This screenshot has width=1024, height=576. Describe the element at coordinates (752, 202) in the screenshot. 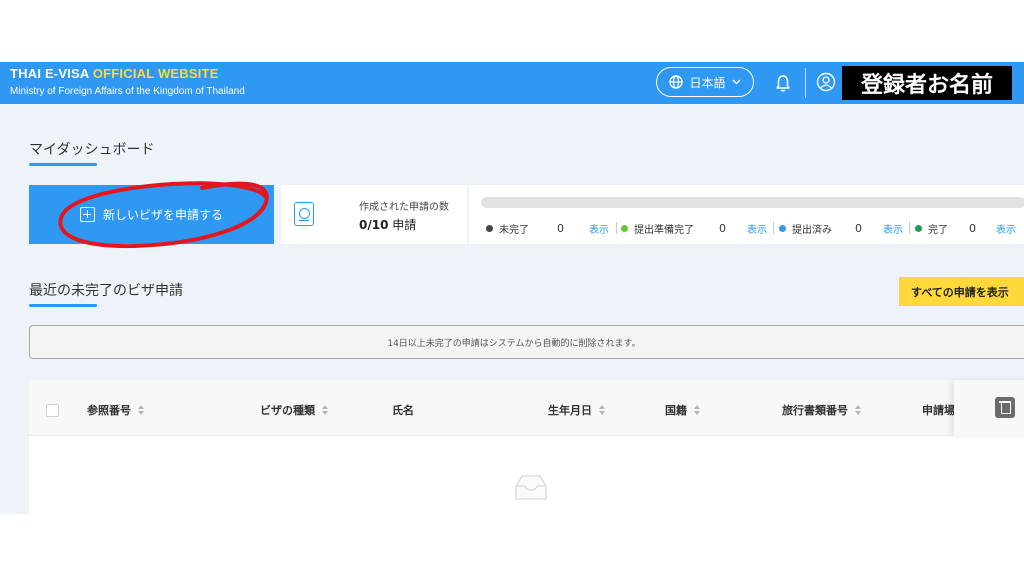

I see `progress-bar` at that location.